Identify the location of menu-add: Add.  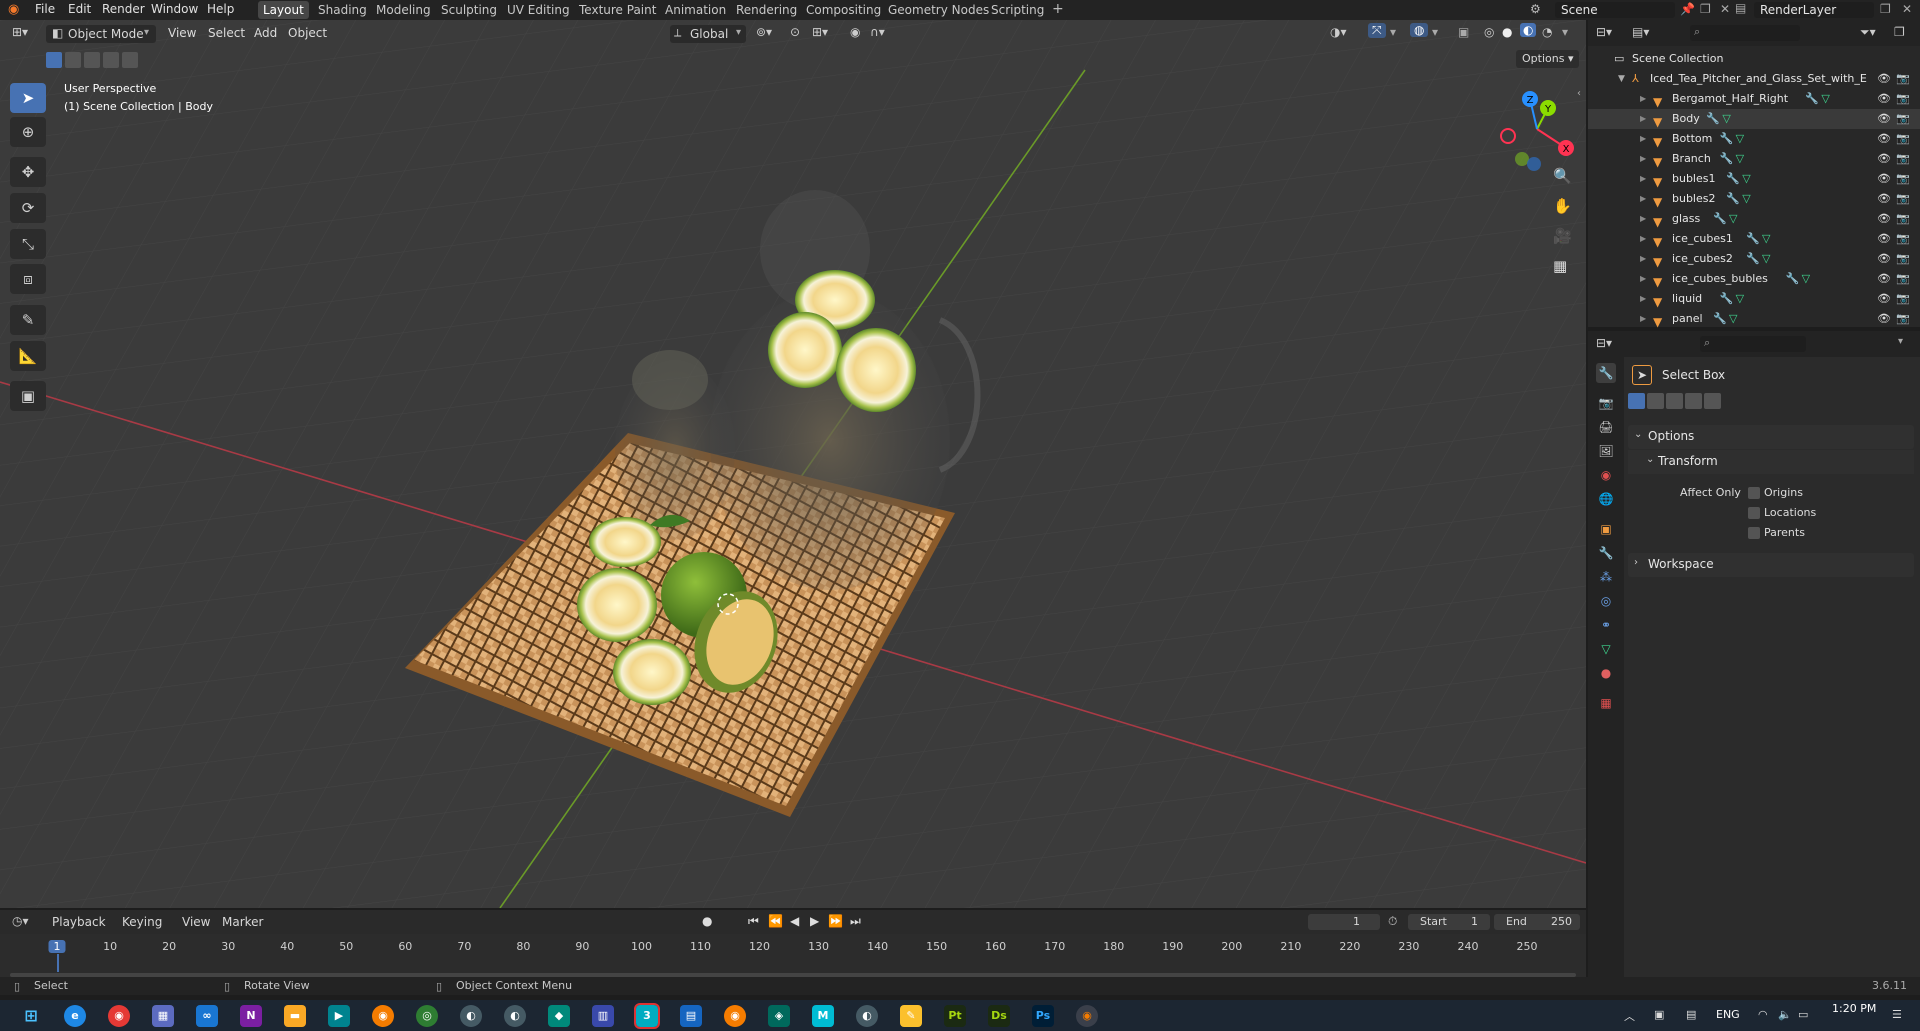
(265, 33).